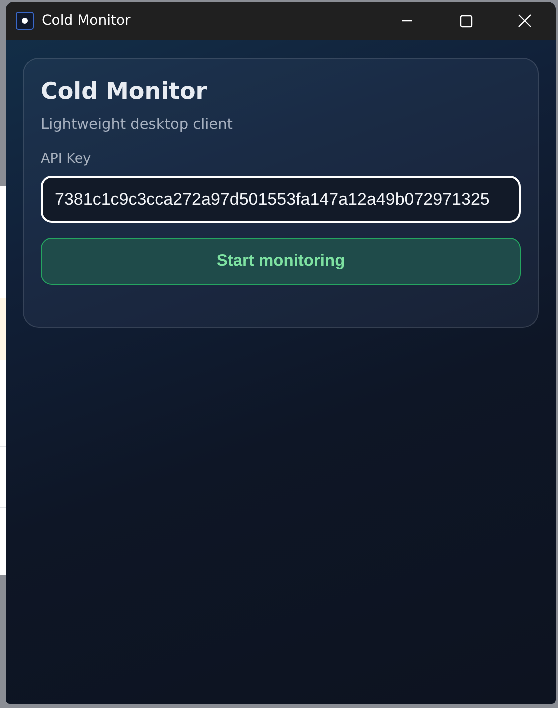 The width and height of the screenshot is (558, 708). What do you see at coordinates (137, 125) in the screenshot?
I see `card-subtitle: Lightweight desktop client` at bounding box center [137, 125].